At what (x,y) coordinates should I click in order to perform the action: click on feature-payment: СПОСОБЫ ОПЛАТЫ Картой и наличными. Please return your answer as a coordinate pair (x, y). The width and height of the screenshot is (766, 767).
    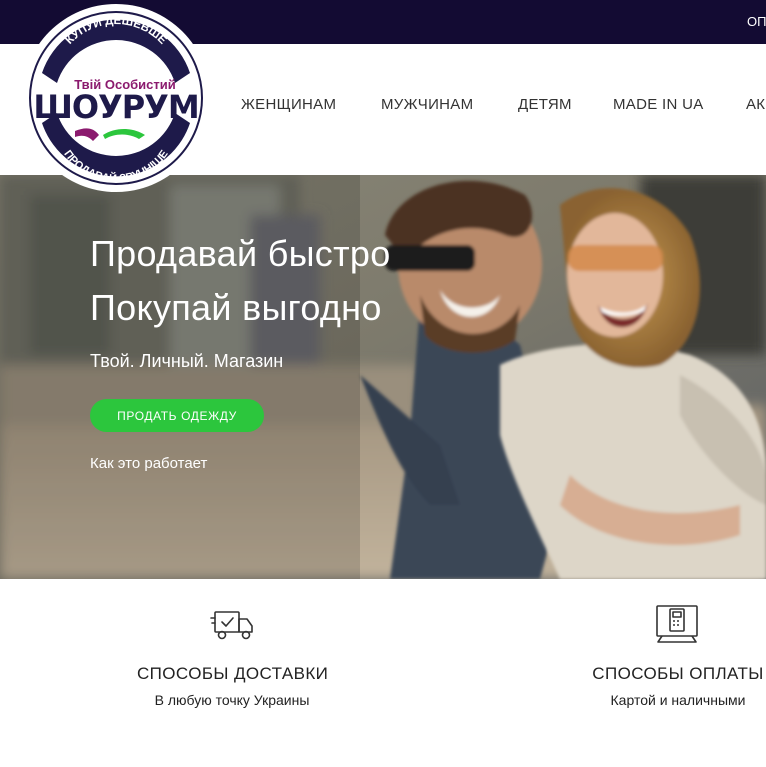
    Looking at the image, I should click on (677, 686).